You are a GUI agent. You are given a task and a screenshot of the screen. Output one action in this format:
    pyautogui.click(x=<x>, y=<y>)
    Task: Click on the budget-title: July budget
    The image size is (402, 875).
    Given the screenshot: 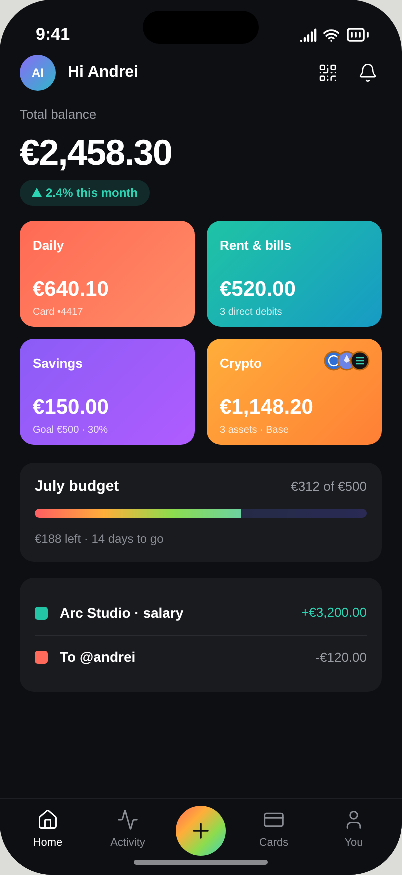 What is the action you would take?
    pyautogui.click(x=77, y=486)
    